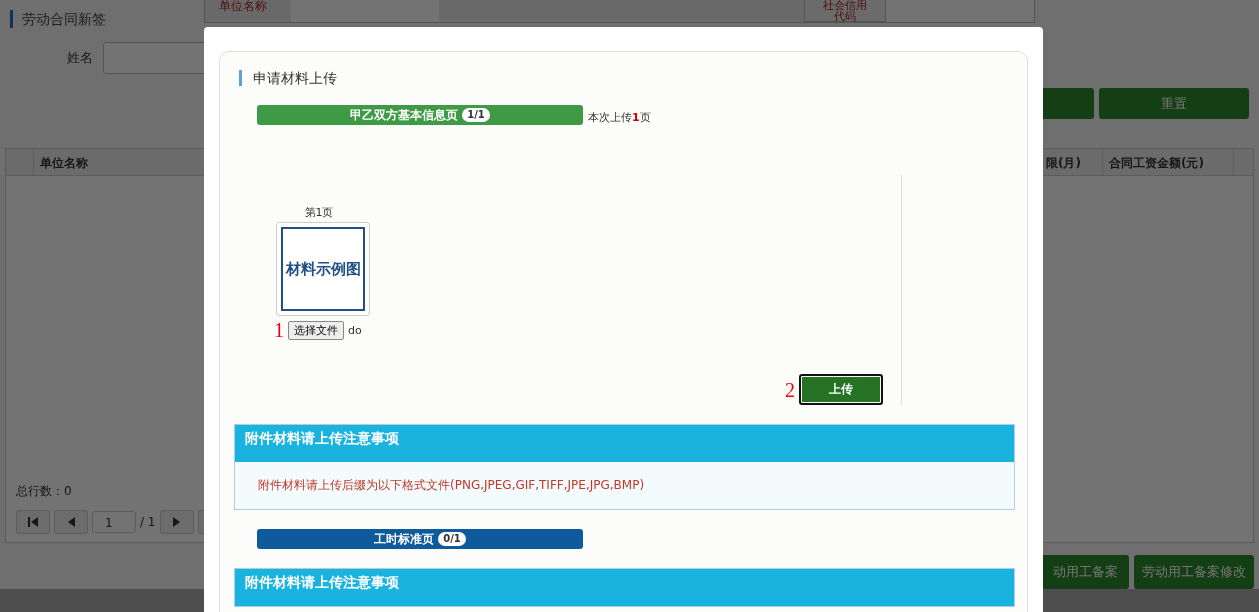 This screenshot has width=1259, height=612. What do you see at coordinates (1068, 103) in the screenshot?
I see `search-button` at bounding box center [1068, 103].